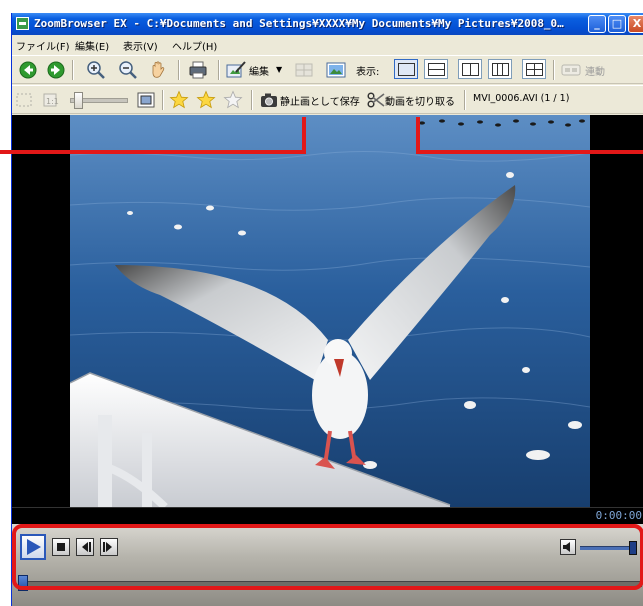 This screenshot has height=606, width=643. I want to click on close-button: X, so click(635, 24).